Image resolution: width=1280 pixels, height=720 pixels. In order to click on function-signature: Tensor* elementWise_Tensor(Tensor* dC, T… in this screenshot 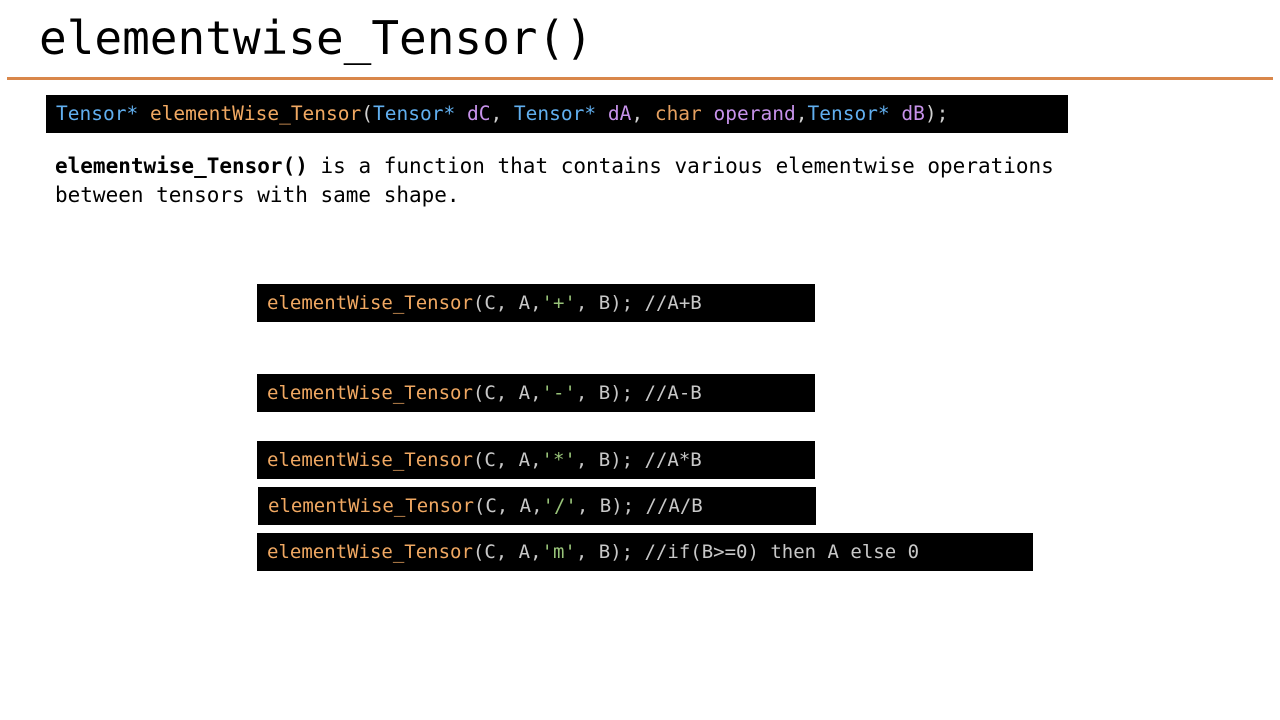, I will do `click(557, 114)`.